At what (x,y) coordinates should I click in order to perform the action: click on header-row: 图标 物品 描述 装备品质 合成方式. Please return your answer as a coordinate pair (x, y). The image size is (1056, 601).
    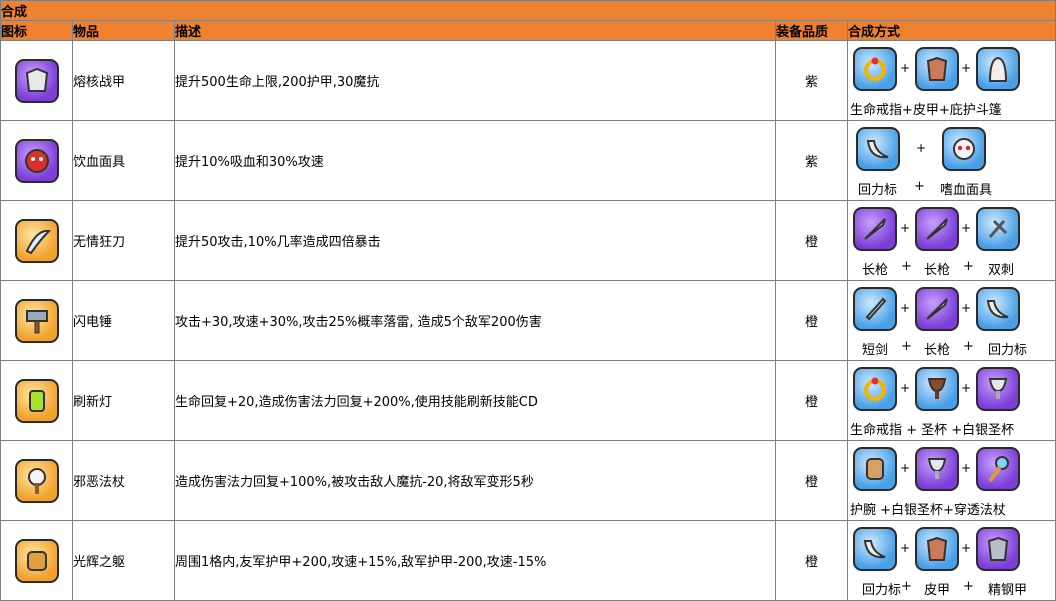
    Looking at the image, I should click on (528, 30).